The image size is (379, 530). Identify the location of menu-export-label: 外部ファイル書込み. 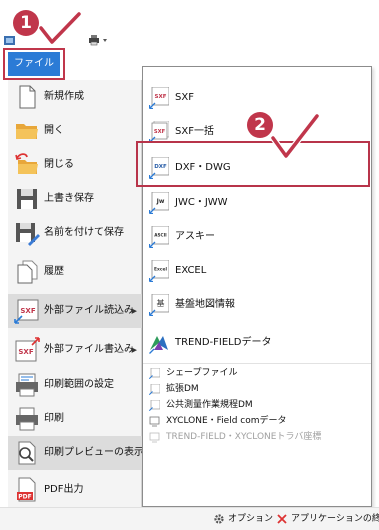
(89, 349).